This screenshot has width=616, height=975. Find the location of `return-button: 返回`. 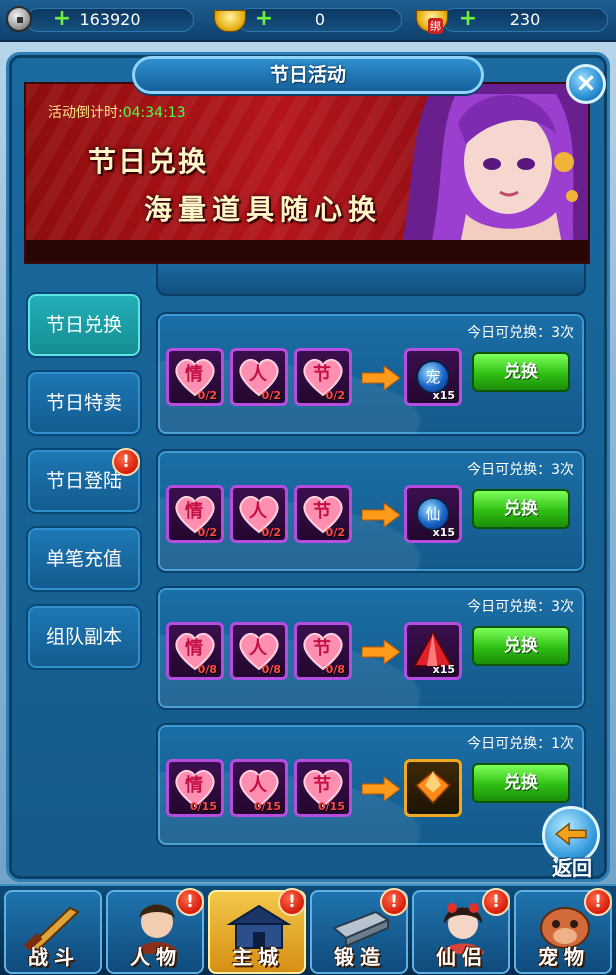

return-button: 返回 is located at coordinates (572, 843).